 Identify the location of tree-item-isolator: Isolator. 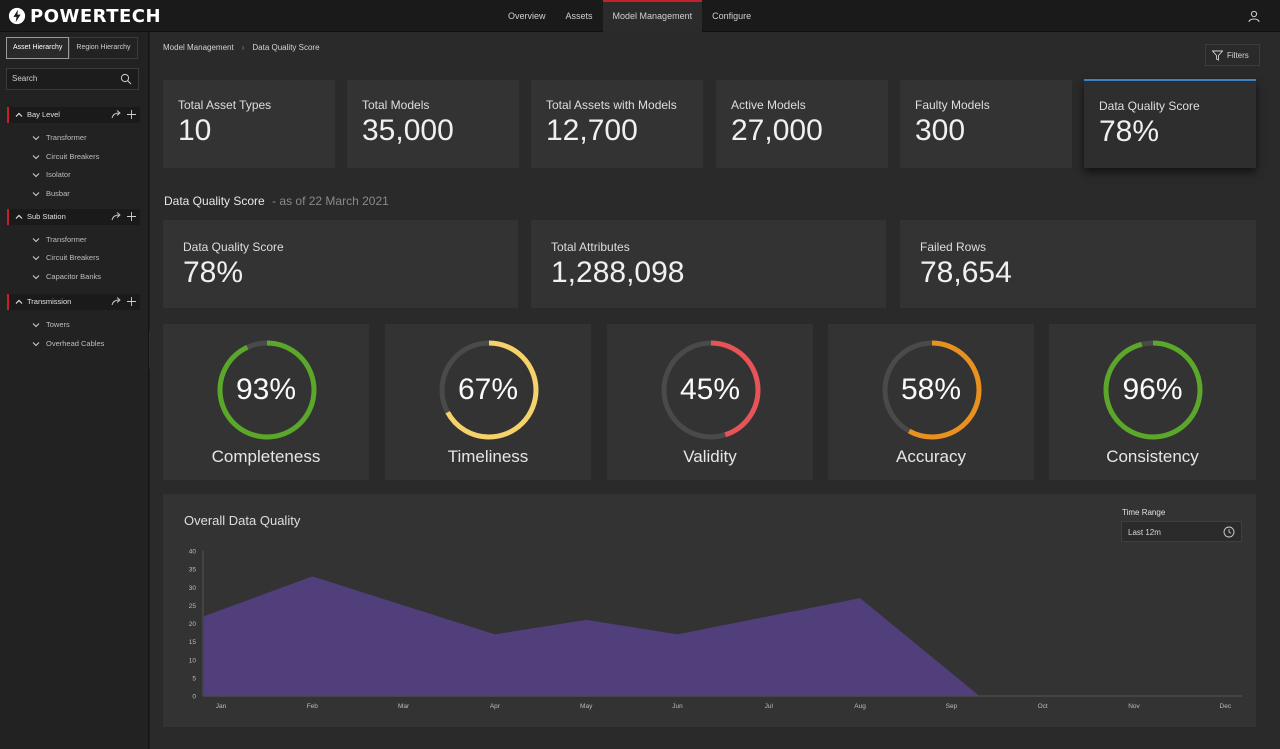
(51, 175).